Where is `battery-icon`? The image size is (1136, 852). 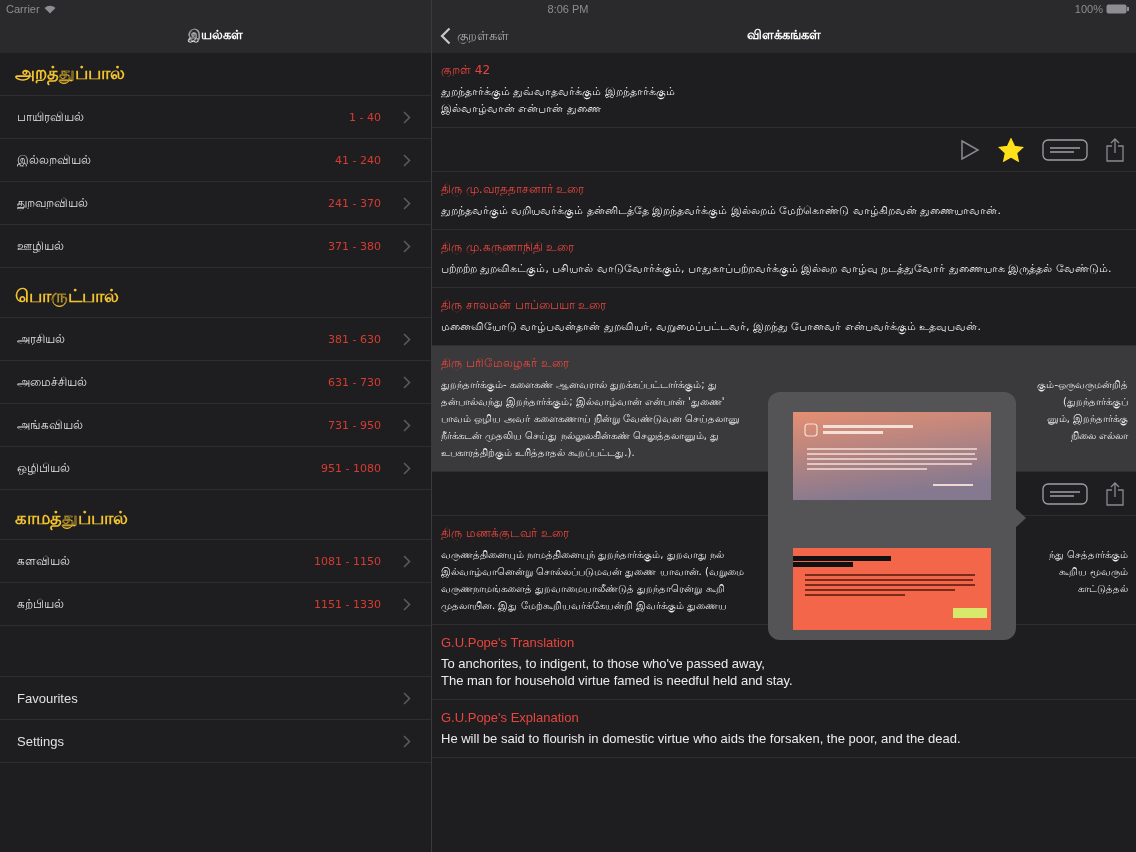 battery-icon is located at coordinates (1118, 9).